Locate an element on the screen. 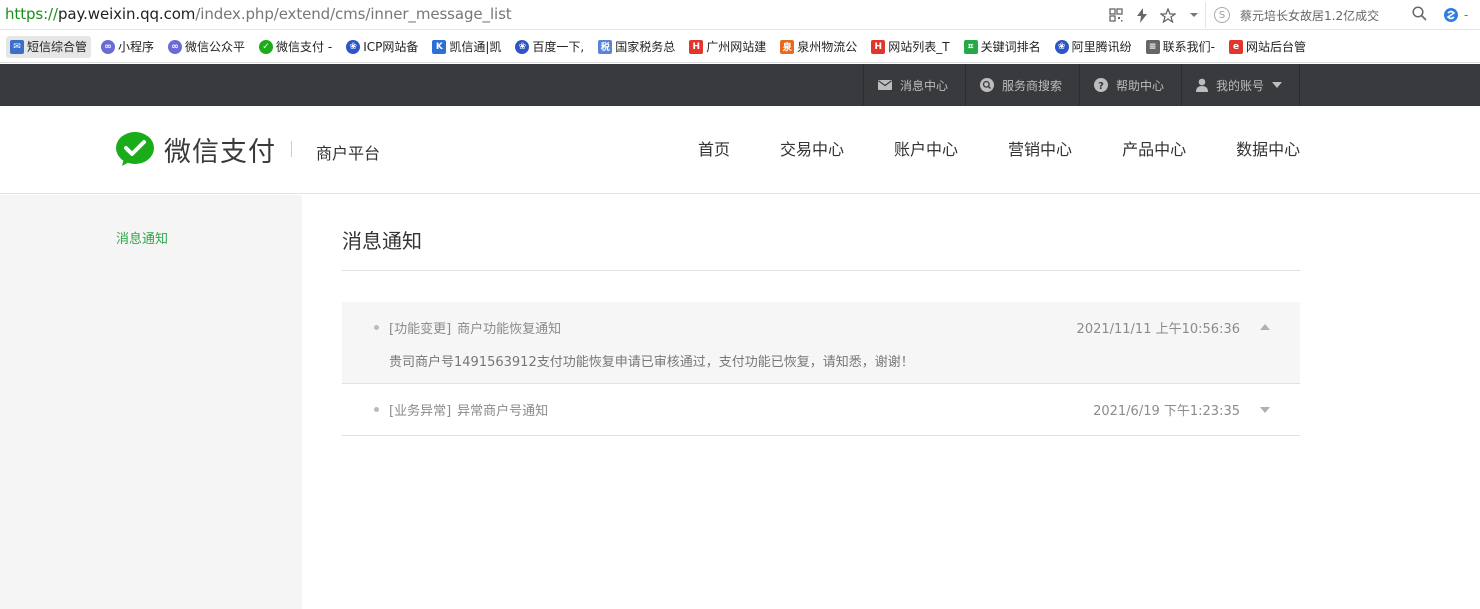  star-icon is located at coordinates (1168, 15).